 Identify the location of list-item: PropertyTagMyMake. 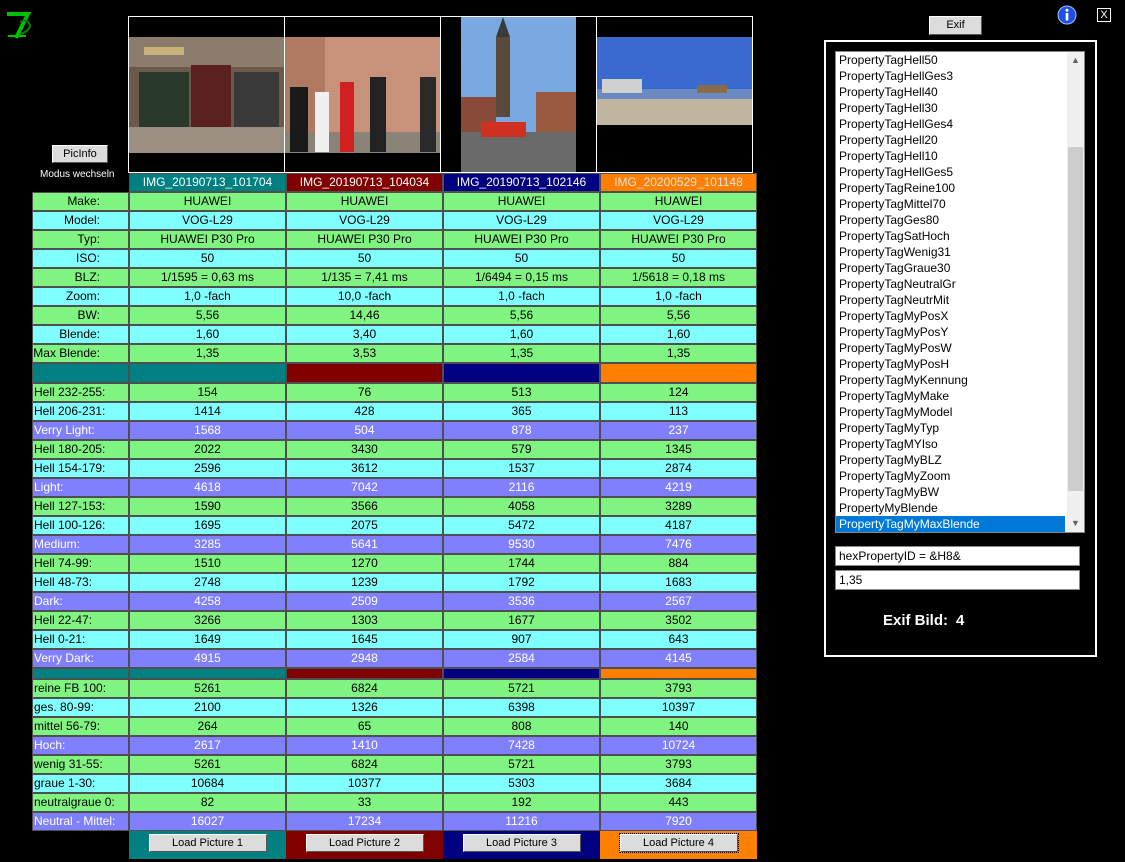
(950, 396).